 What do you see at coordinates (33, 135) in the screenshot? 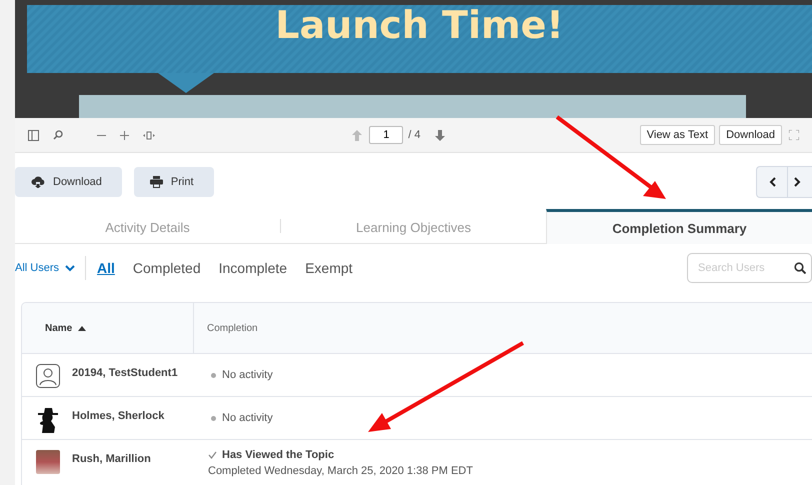
I see `sidebar-toggle-icon` at bounding box center [33, 135].